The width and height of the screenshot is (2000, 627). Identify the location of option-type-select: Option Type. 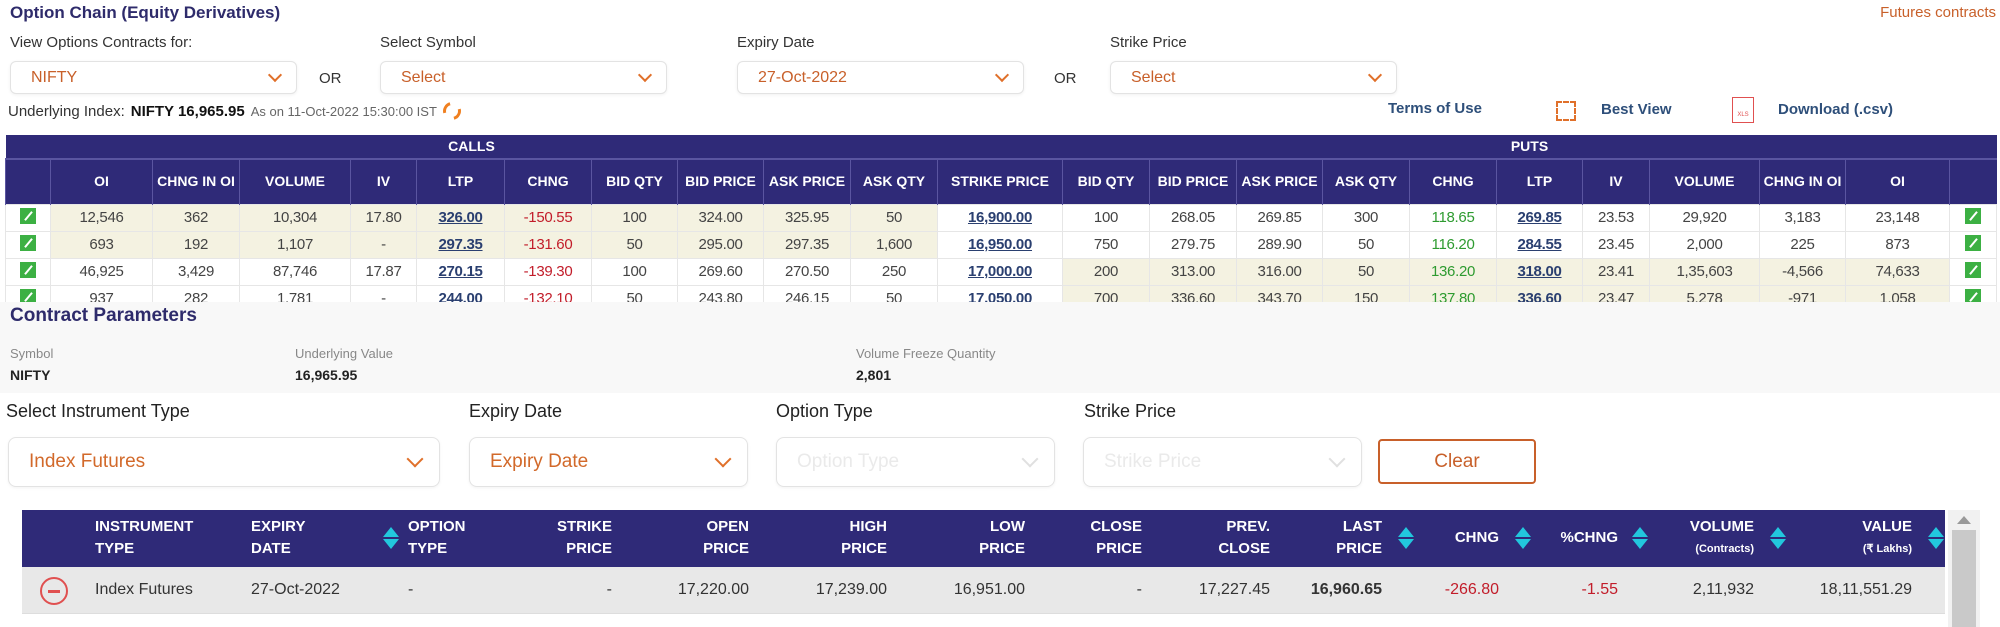
(915, 462).